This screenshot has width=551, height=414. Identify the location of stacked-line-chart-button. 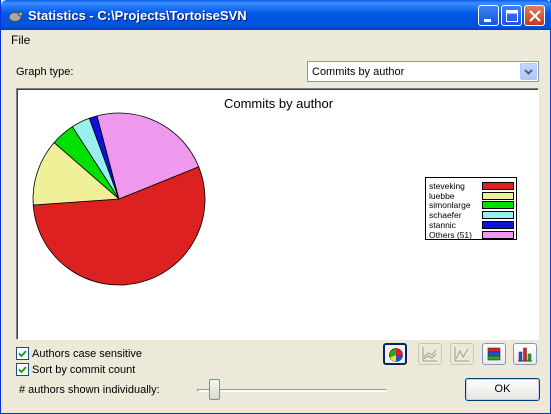
(430, 354).